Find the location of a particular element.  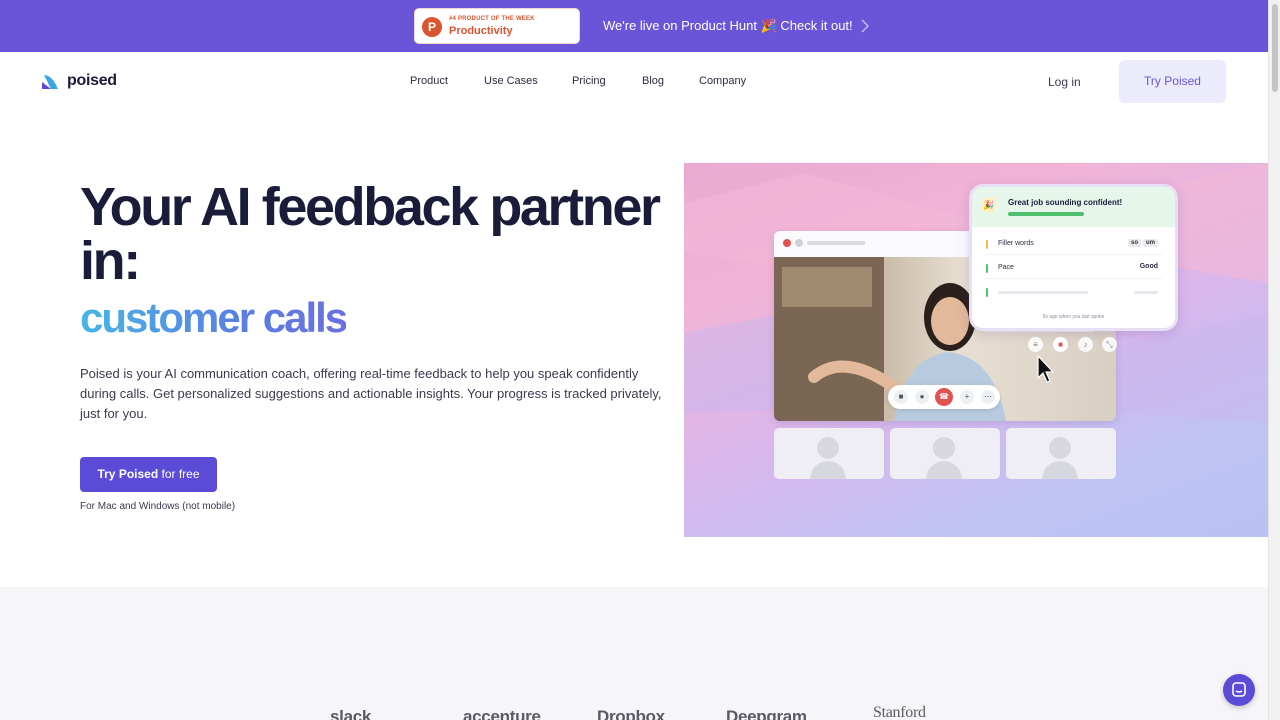

try-poised-button: Try Poised is located at coordinates (1172, 81).